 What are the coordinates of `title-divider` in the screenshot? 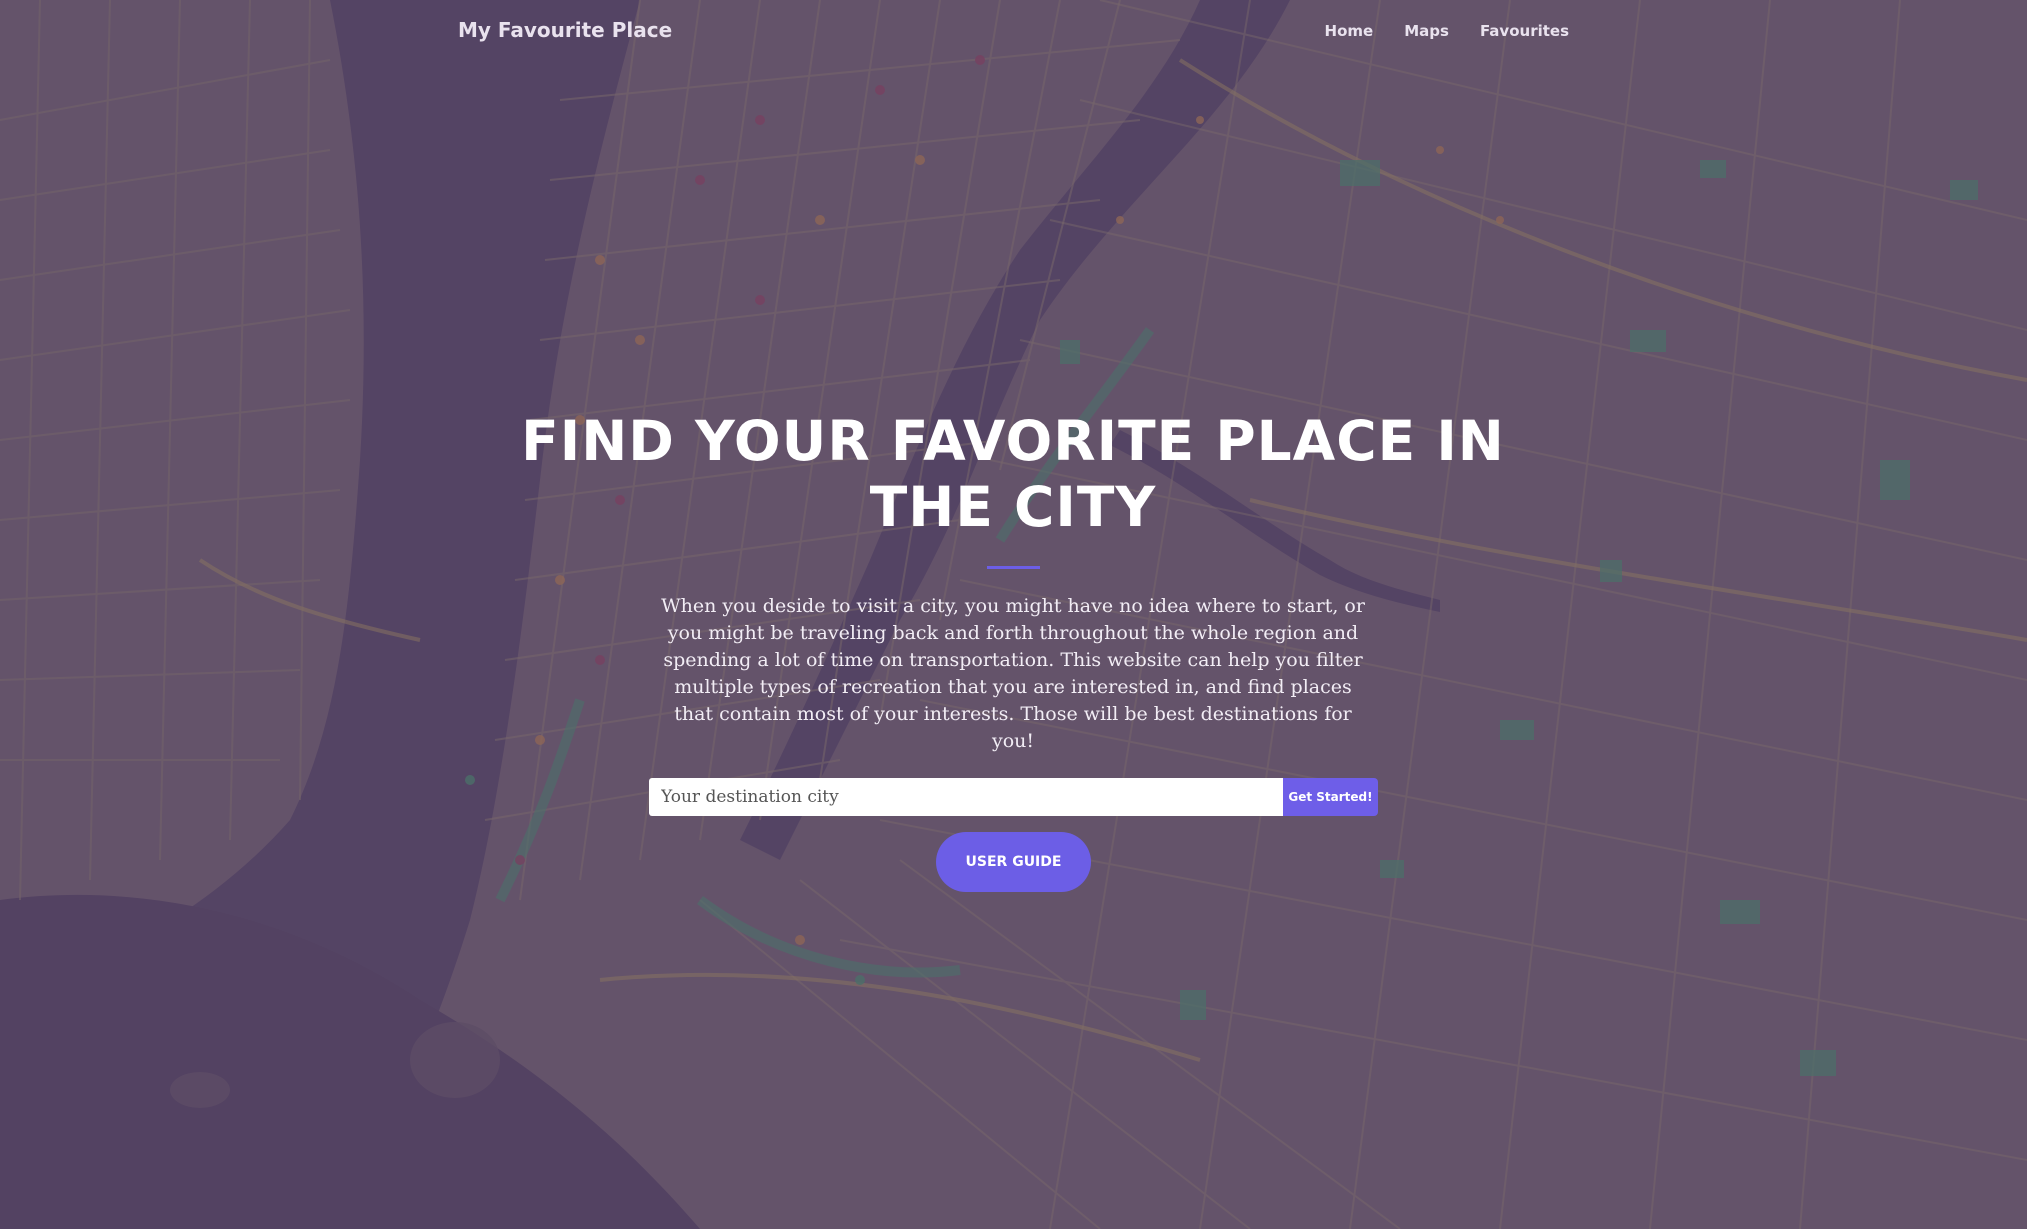 It's located at (1013, 567).